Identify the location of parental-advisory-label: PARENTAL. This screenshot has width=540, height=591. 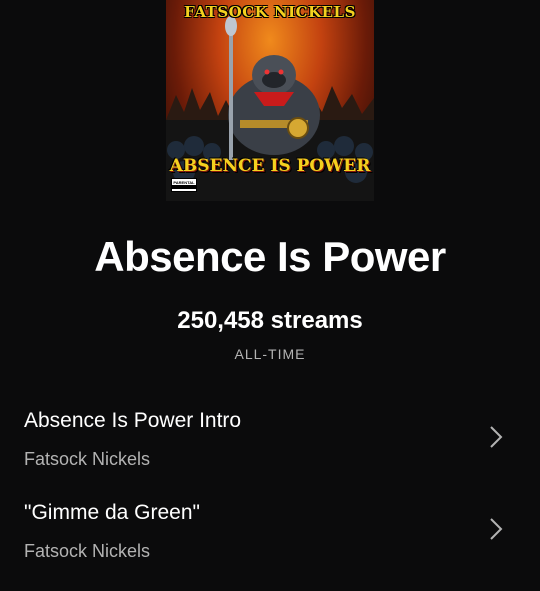
(184, 185).